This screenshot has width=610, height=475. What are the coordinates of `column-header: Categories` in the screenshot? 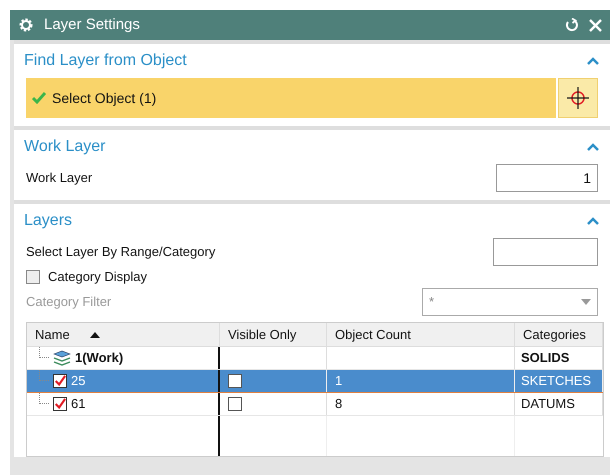 It's located at (559, 334).